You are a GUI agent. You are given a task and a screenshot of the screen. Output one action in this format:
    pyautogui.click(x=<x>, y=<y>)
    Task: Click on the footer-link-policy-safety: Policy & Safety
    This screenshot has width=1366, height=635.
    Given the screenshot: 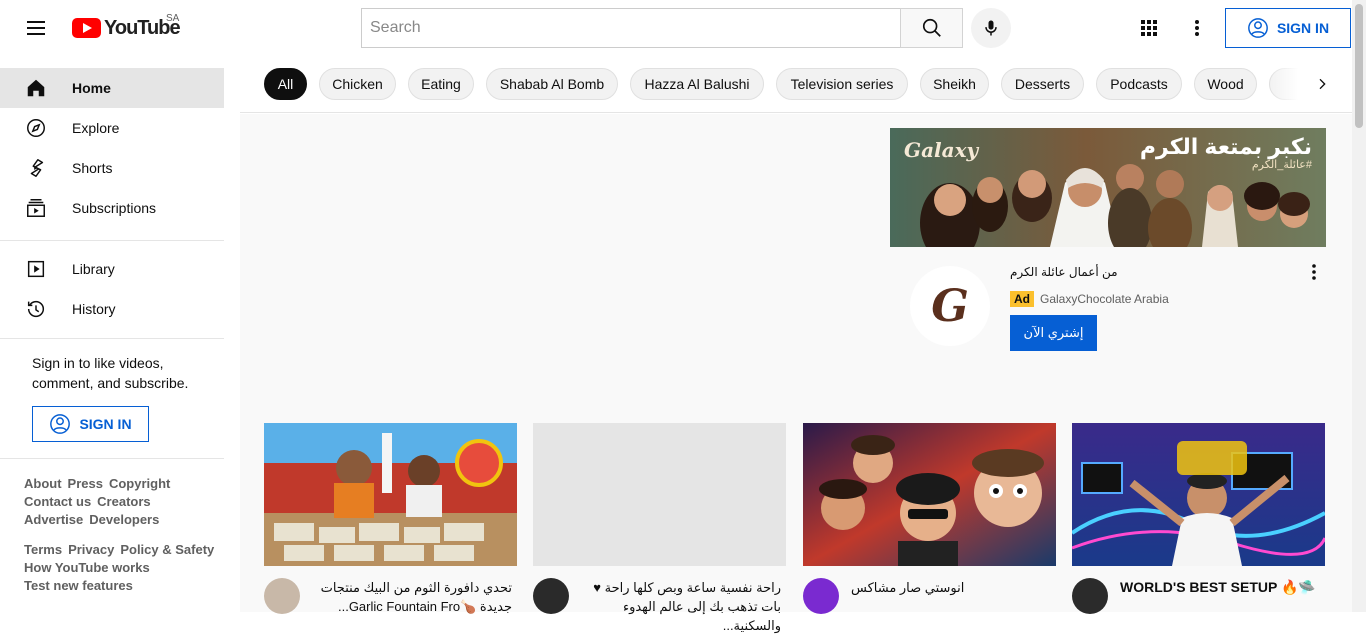 What is the action you would take?
    pyautogui.click(x=167, y=549)
    